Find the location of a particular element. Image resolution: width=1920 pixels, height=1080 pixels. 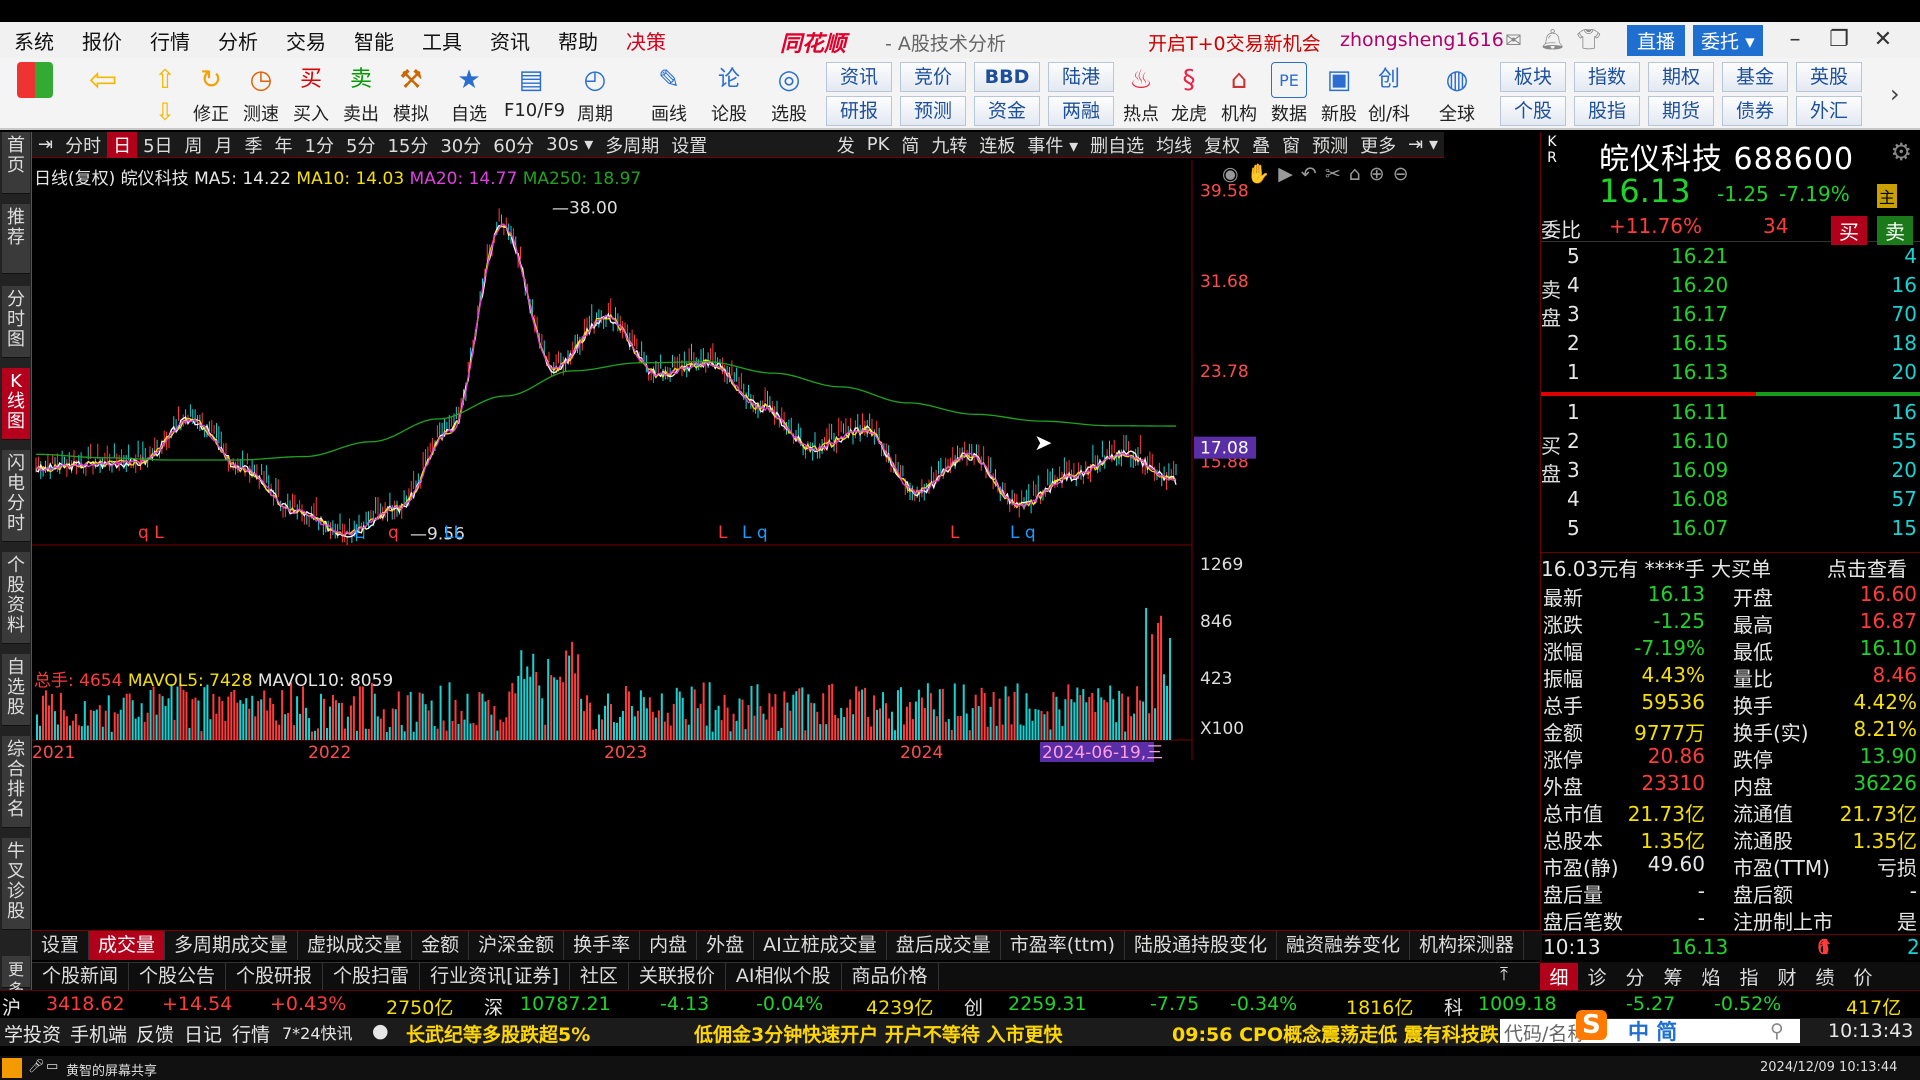

book-row: 2 16.10 55 is located at coordinates (1730, 443).